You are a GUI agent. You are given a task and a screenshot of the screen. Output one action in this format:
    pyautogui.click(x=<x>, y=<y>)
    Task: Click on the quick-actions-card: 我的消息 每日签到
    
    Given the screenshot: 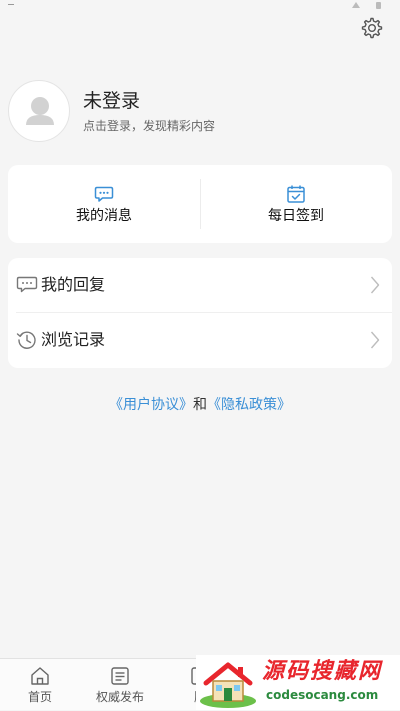 What is the action you would take?
    pyautogui.click(x=200, y=204)
    